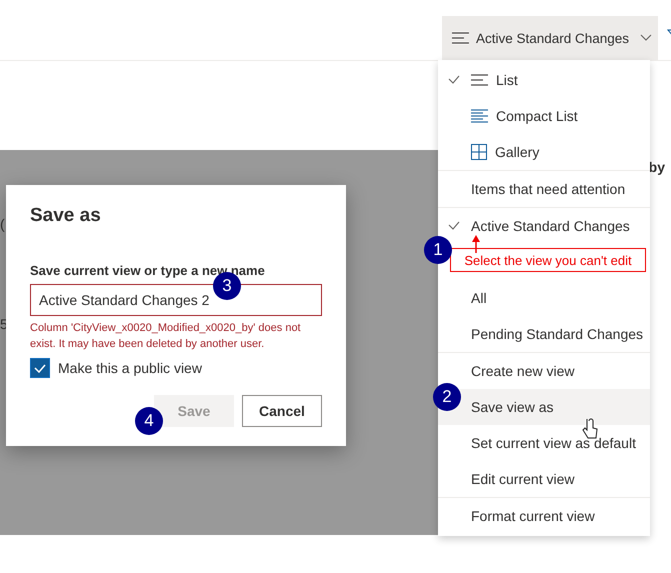 The height and width of the screenshot is (573, 671). I want to click on view-switcher: Active Standard Changes, so click(550, 38).